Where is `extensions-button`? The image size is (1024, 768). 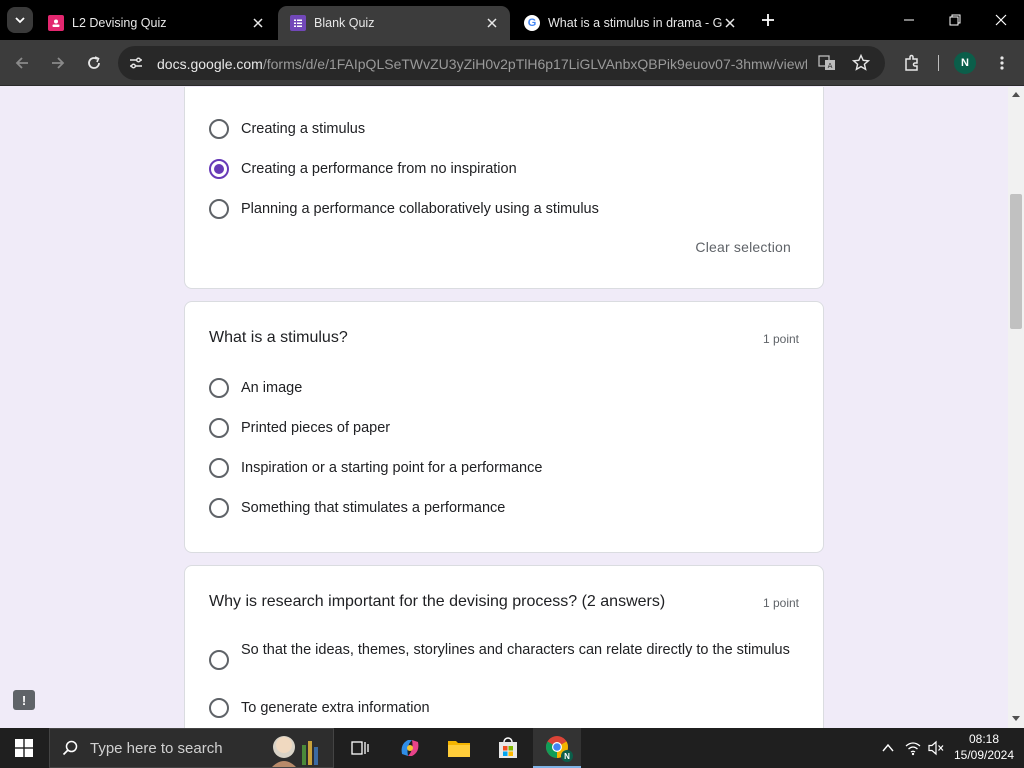
extensions-button is located at coordinates (912, 63).